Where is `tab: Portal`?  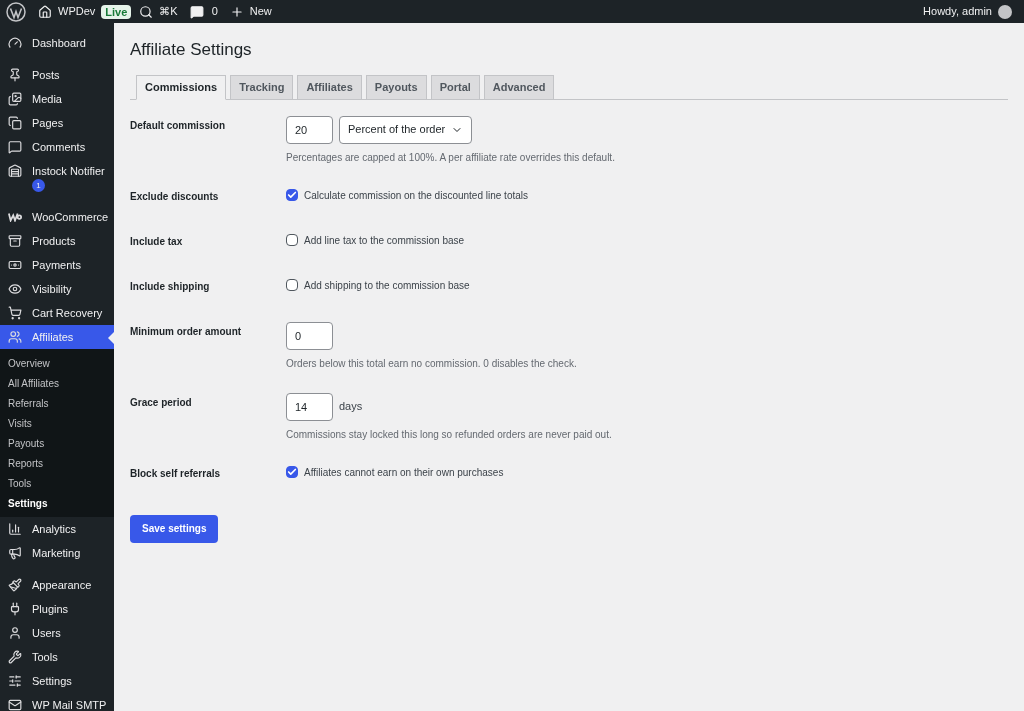 tab: Portal is located at coordinates (455, 87).